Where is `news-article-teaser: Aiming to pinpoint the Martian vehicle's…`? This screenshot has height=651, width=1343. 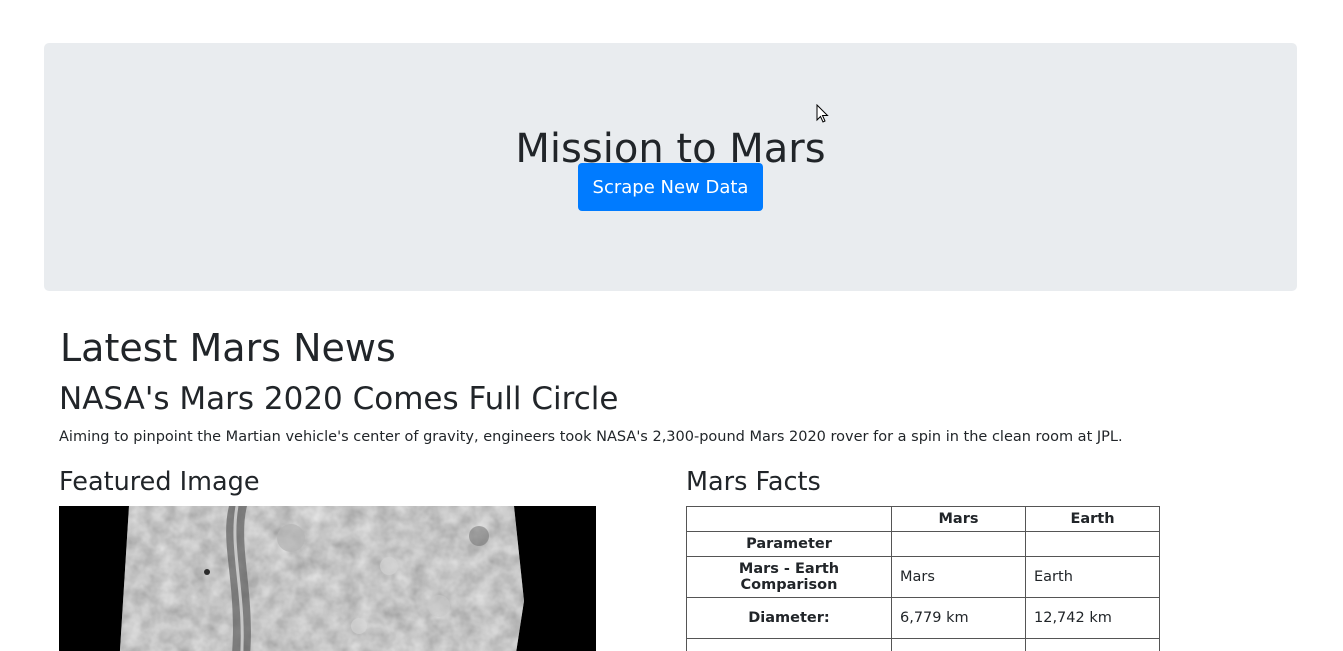
news-article-teaser: Aiming to pinpoint the Martian vehicle's… is located at coordinates (591, 437).